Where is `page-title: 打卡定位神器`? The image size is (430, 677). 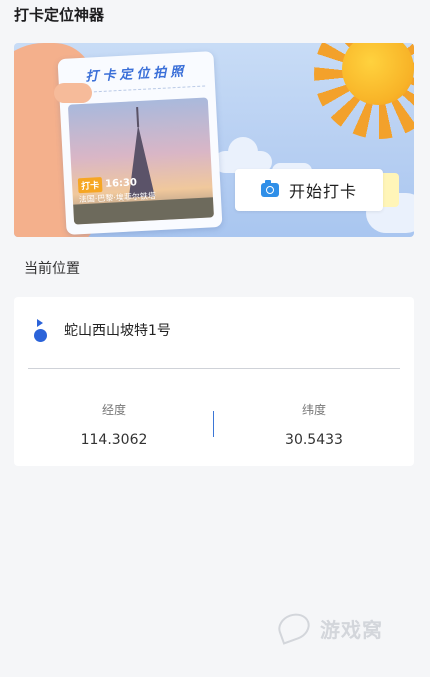 page-title: 打卡定位神器 is located at coordinates (59, 15).